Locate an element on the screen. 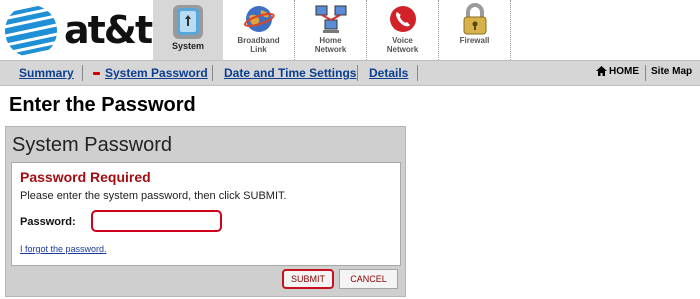 This screenshot has height=299, width=700. subnav-summary-link: Summary is located at coordinates (46, 73).